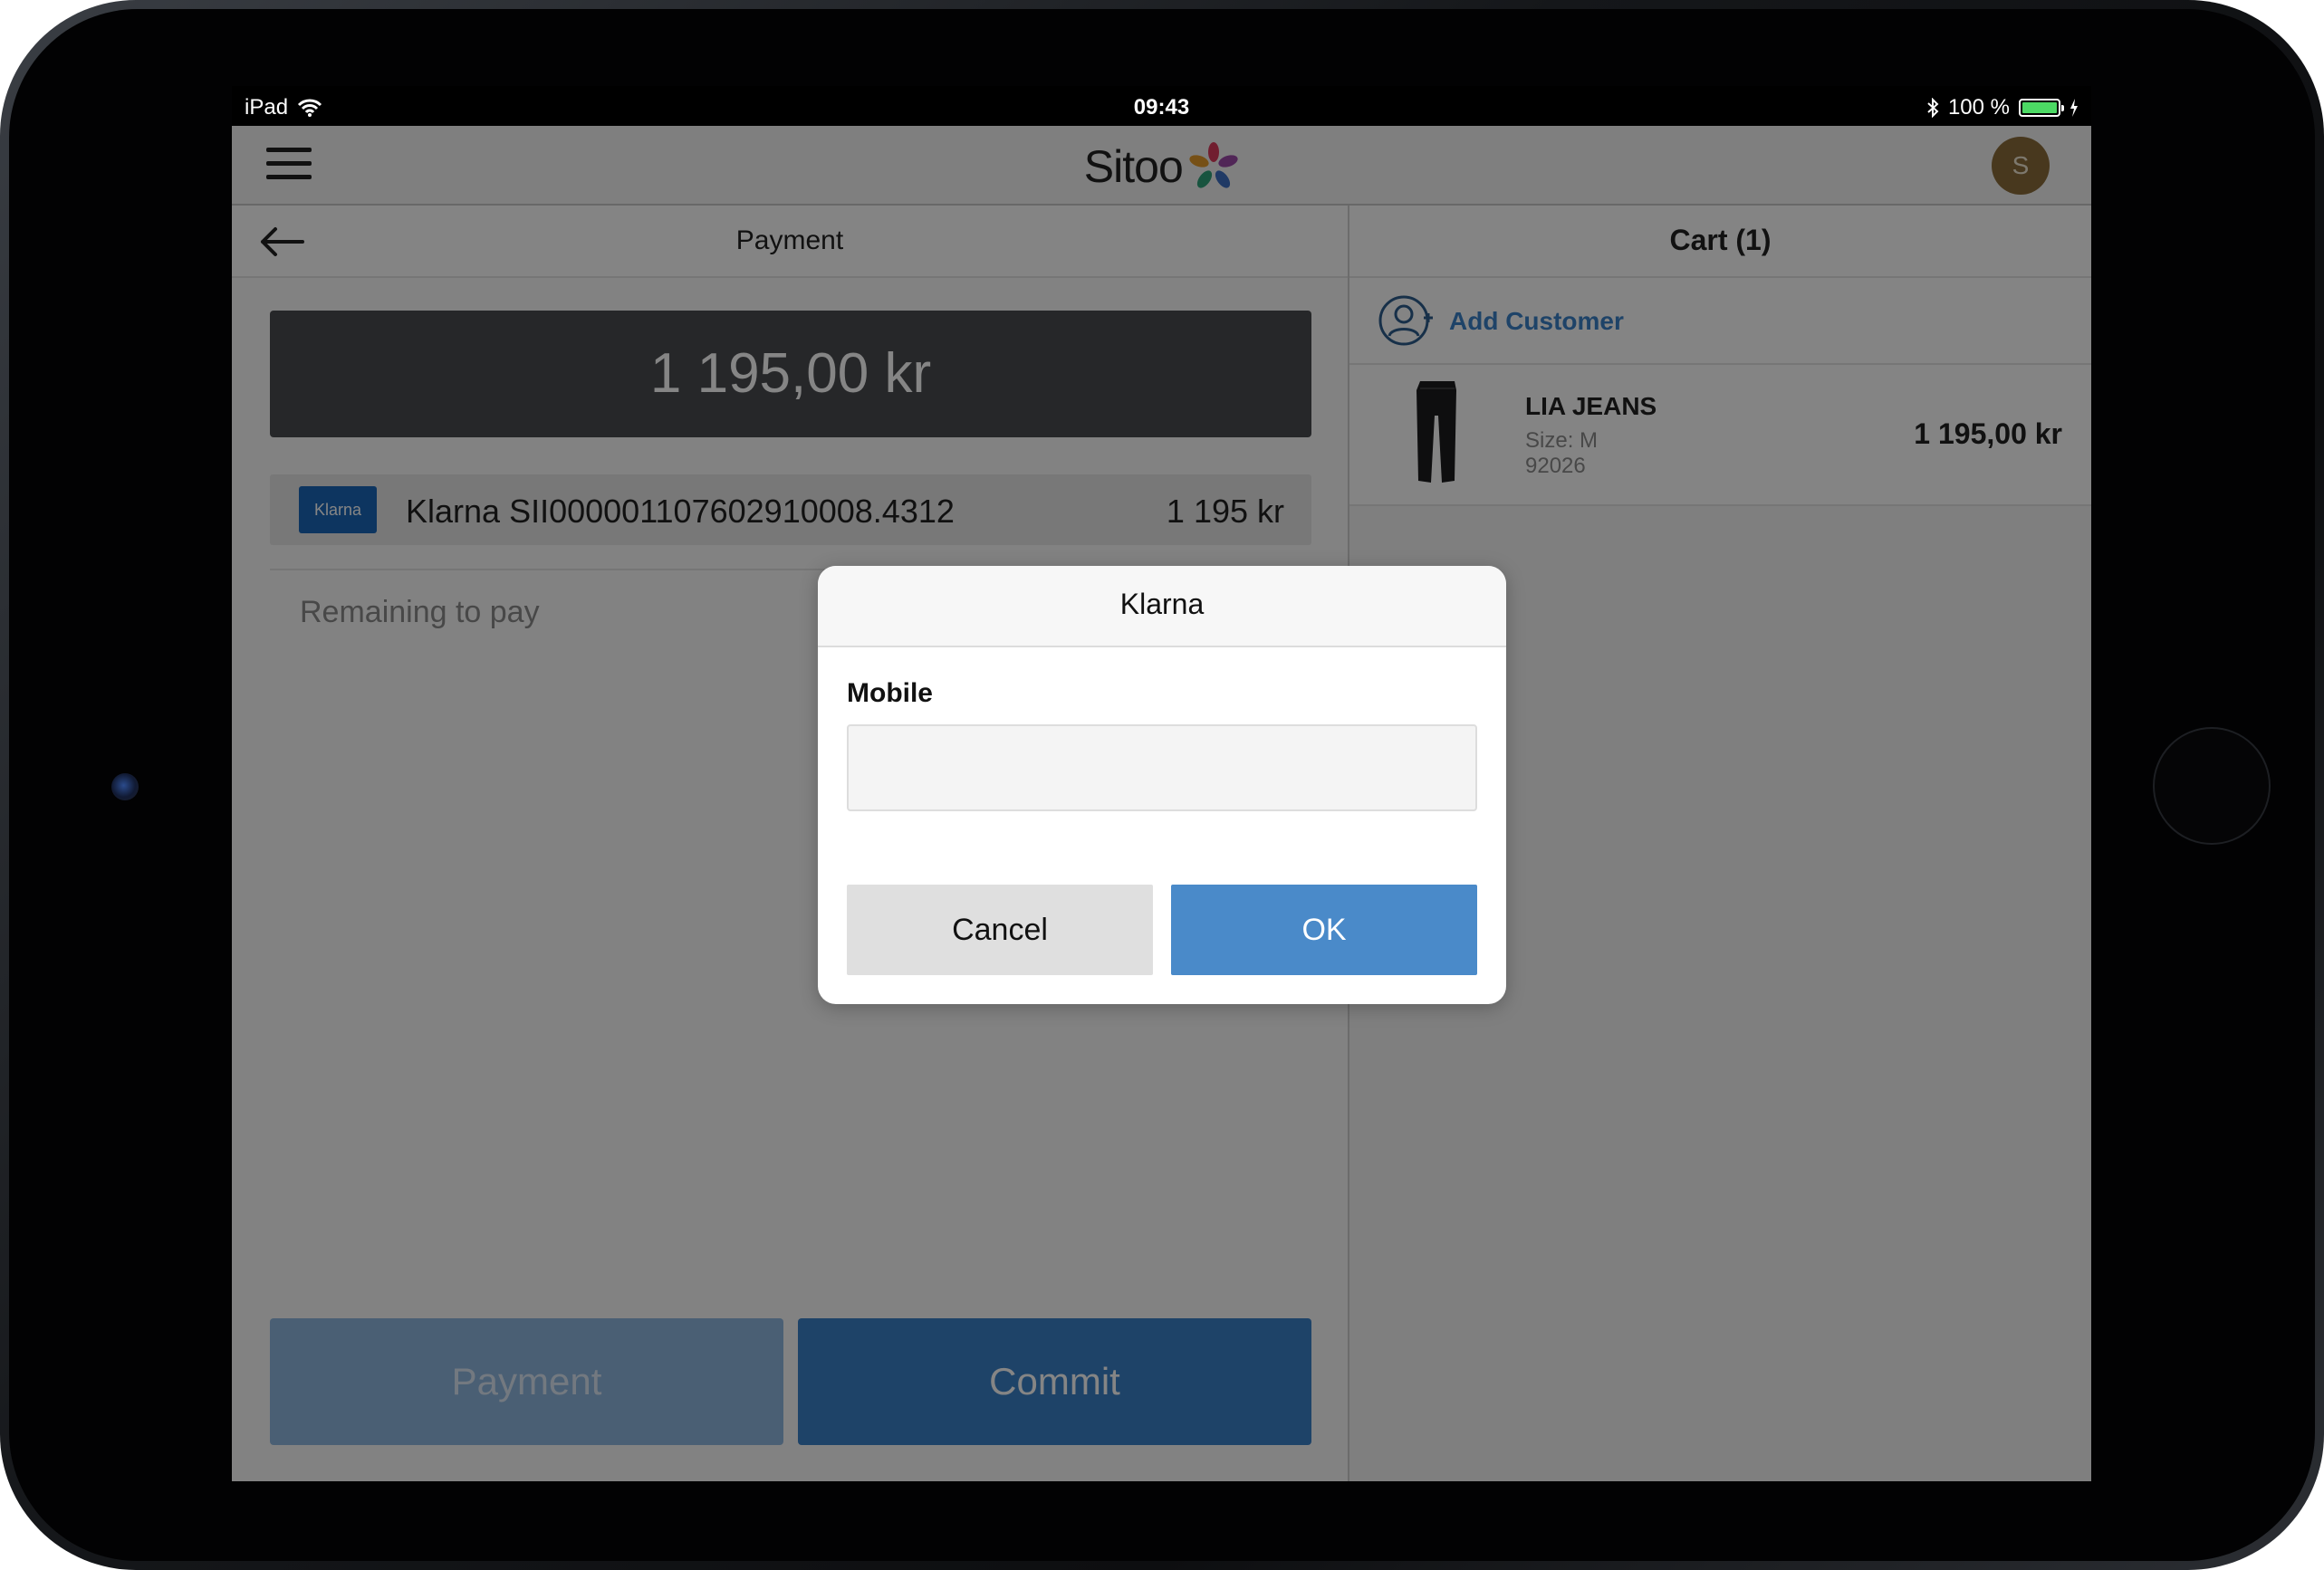 The width and height of the screenshot is (2324, 1570). I want to click on battery-percent: 100 %, so click(1979, 107).